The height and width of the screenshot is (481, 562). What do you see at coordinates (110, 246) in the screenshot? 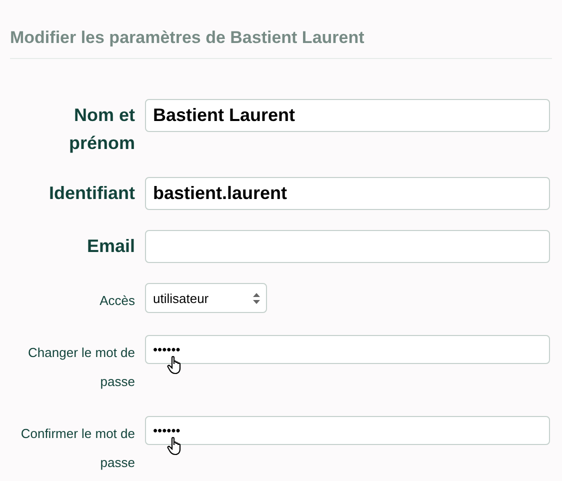
I see `field-label: Email` at bounding box center [110, 246].